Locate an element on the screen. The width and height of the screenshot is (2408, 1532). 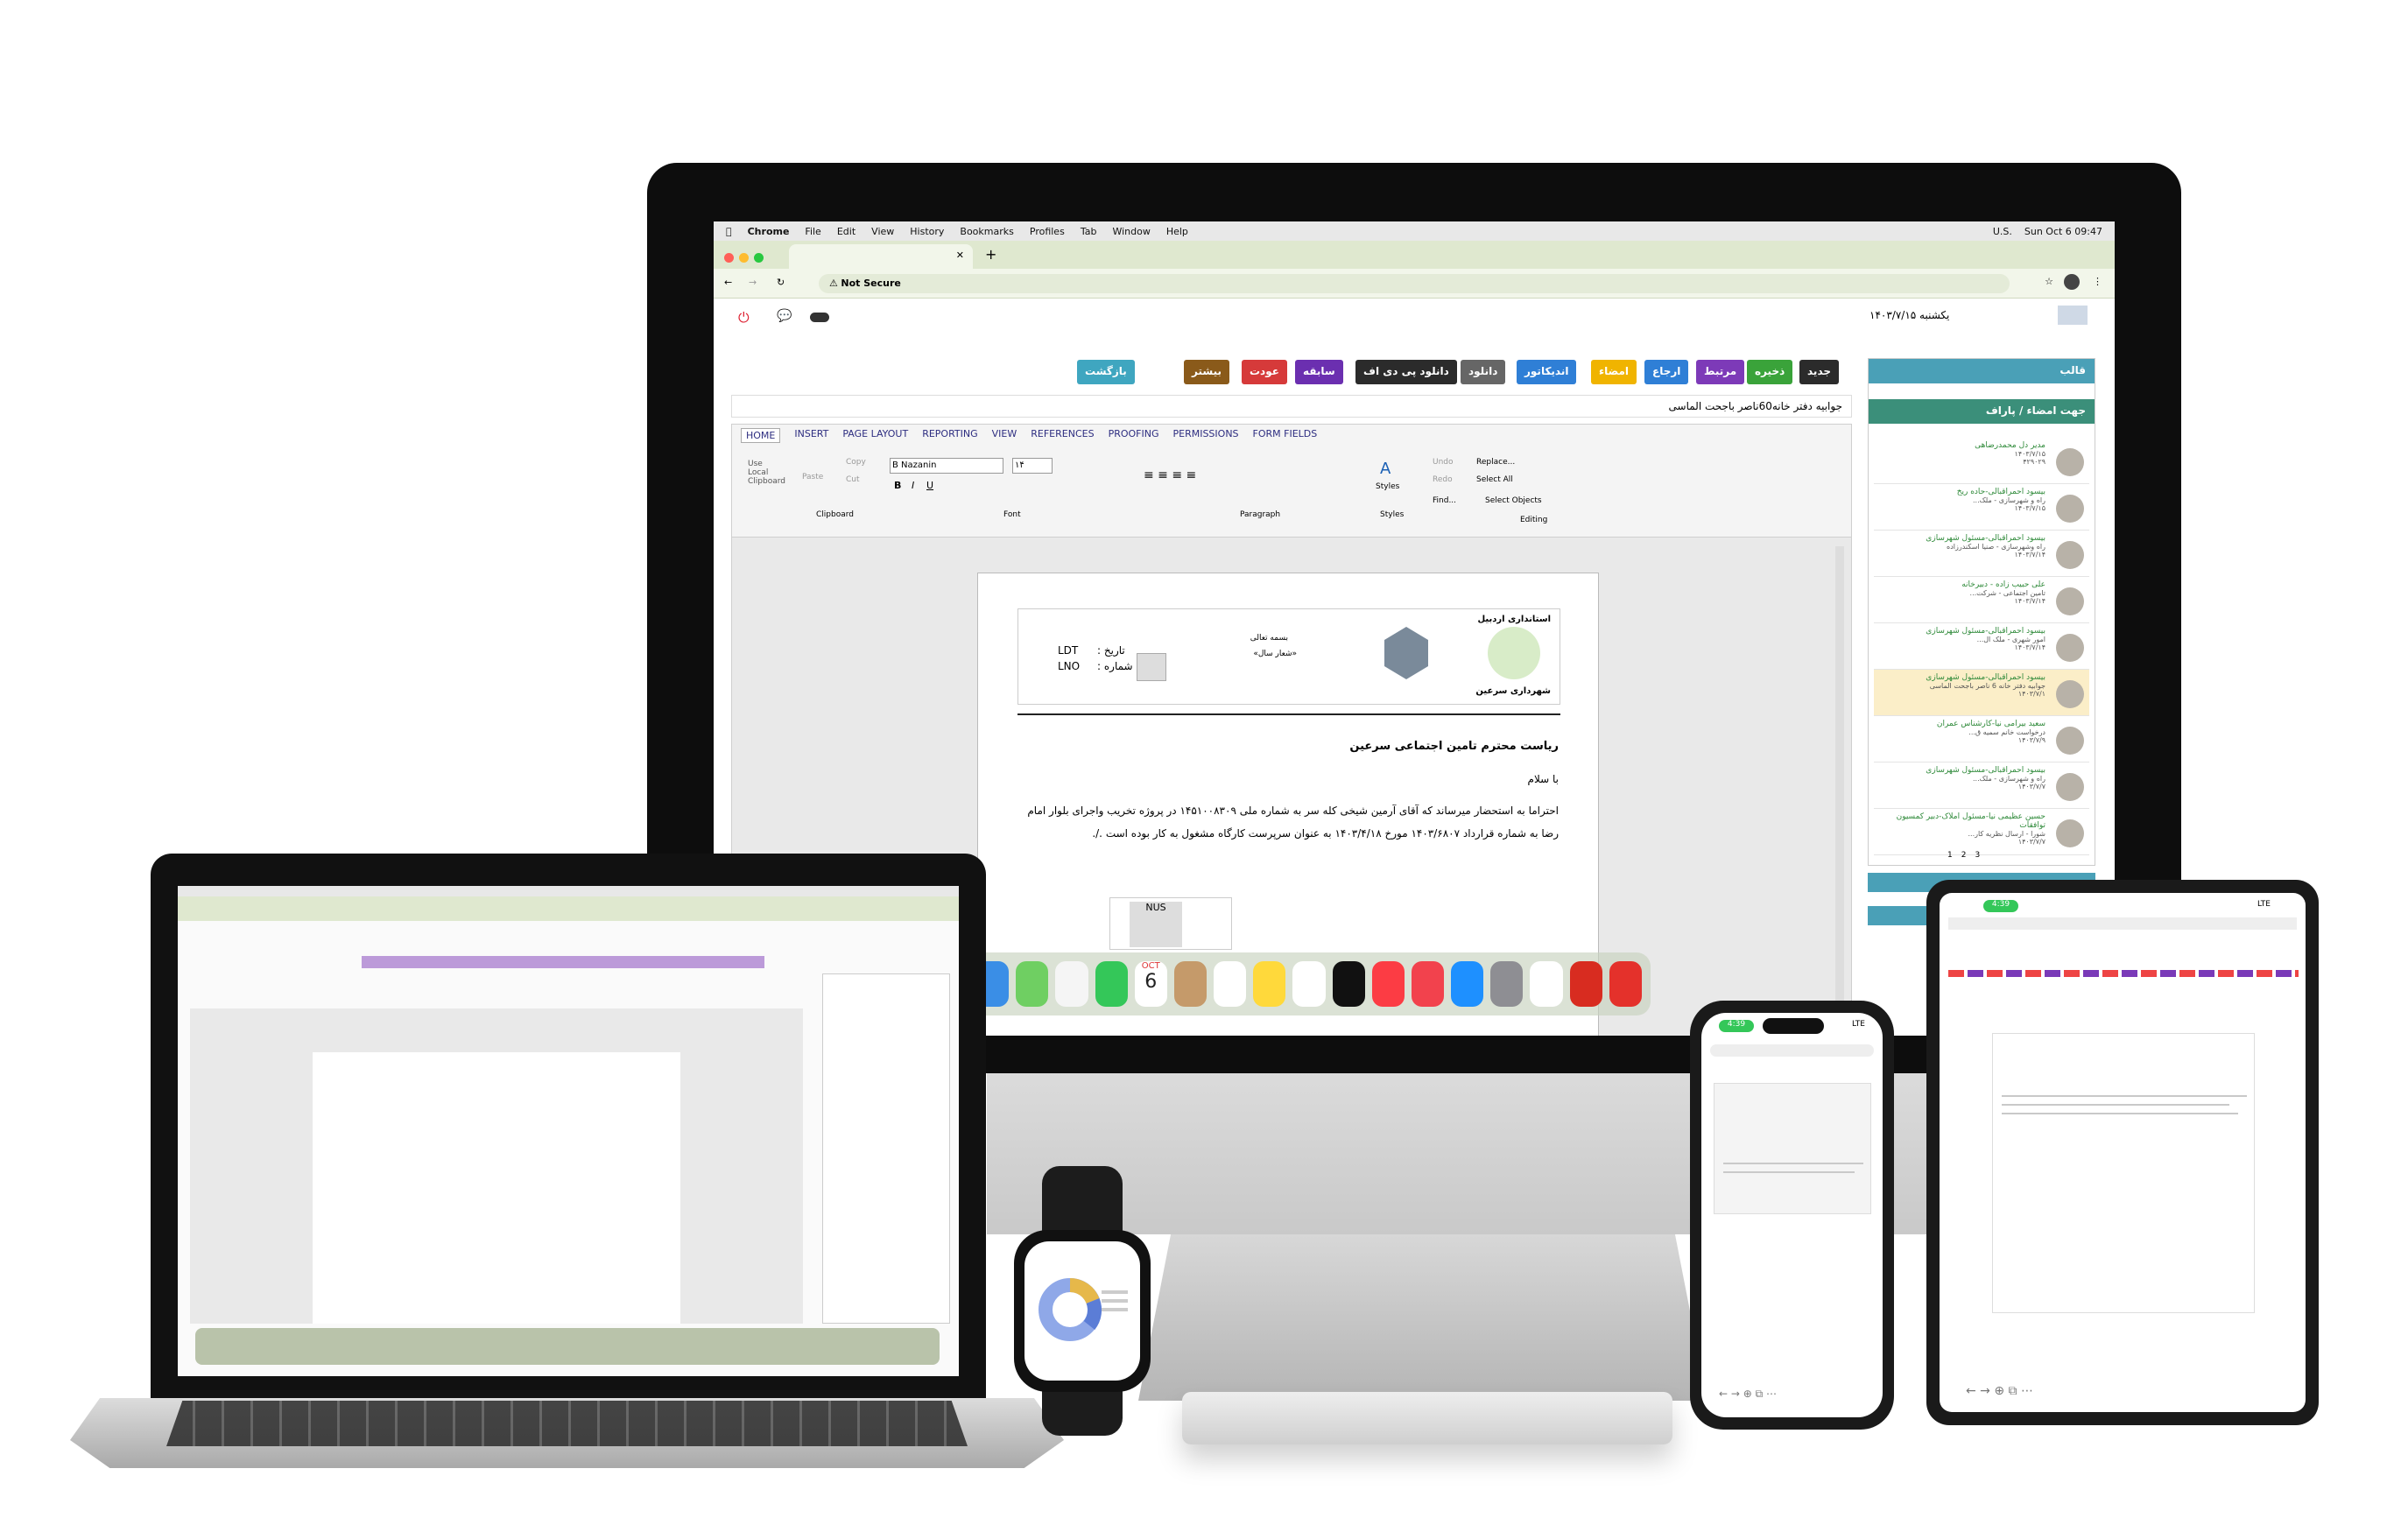
window-controls is located at coordinates (746, 258).